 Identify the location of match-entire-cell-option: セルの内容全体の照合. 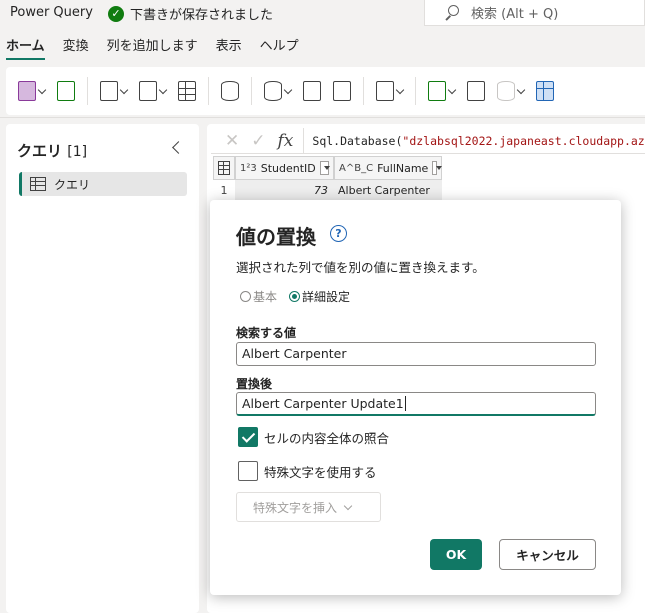
(313, 437).